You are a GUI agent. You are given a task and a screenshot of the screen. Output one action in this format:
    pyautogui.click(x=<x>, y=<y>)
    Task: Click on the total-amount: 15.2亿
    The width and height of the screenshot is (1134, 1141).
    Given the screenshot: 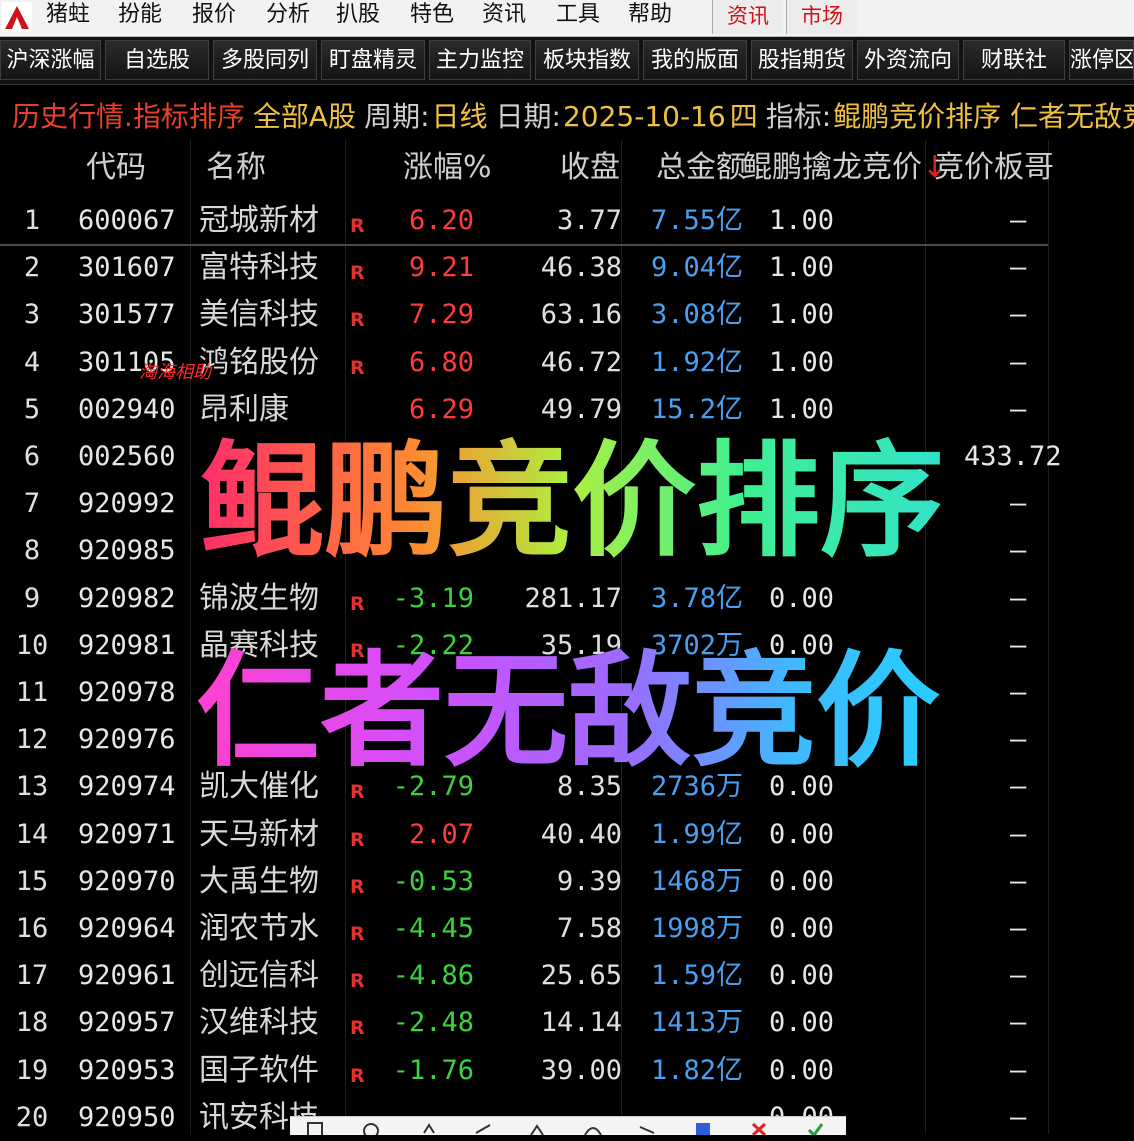 What is the action you would take?
    pyautogui.click(x=697, y=409)
    